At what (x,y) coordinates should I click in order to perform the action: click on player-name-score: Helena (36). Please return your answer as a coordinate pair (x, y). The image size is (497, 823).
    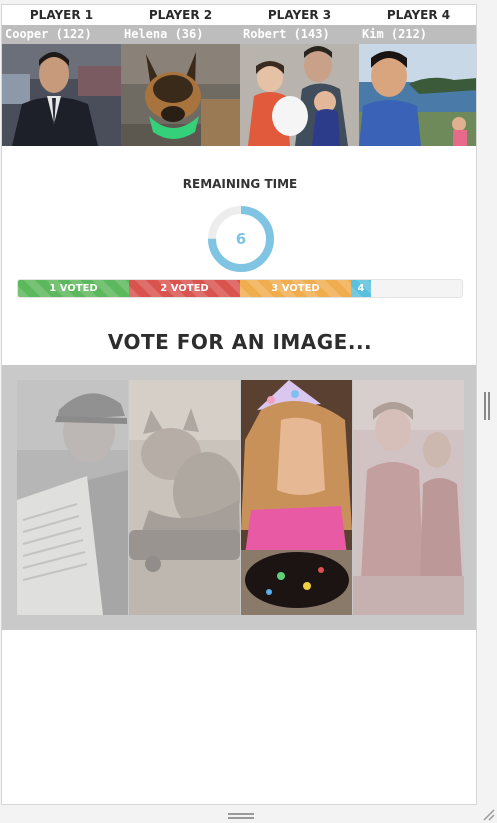
    Looking at the image, I should click on (180, 34).